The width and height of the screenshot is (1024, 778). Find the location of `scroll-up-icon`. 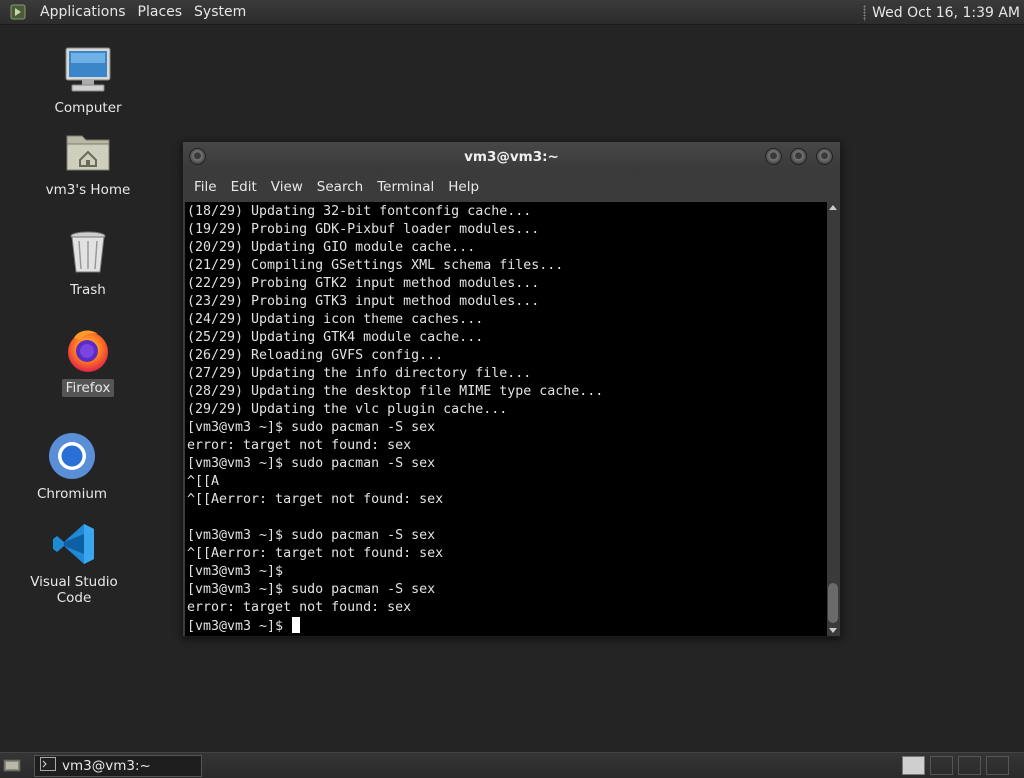

scroll-up-icon is located at coordinates (833, 207).